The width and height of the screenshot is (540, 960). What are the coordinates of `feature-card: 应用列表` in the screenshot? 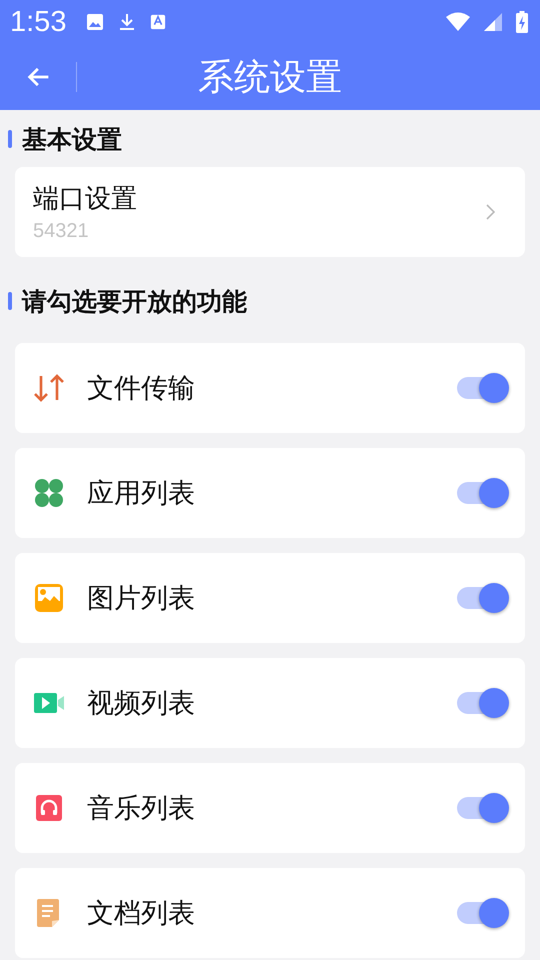 It's located at (270, 493).